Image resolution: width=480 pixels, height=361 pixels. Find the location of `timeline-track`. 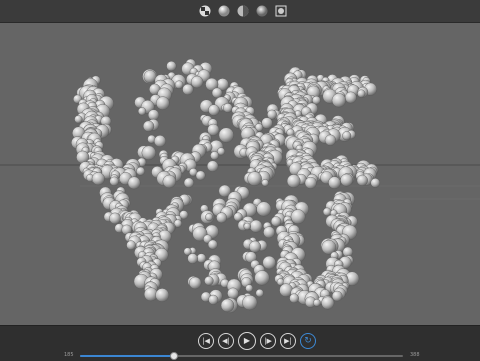

timeline-track is located at coordinates (241, 356).